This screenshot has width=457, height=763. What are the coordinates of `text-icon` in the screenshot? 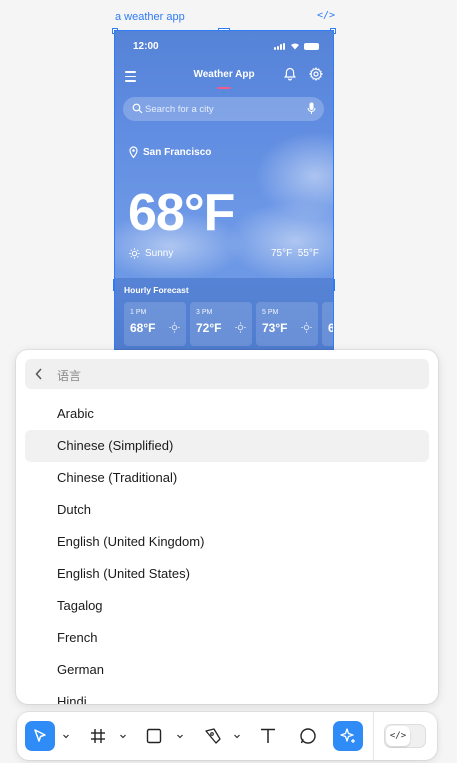 It's located at (268, 735).